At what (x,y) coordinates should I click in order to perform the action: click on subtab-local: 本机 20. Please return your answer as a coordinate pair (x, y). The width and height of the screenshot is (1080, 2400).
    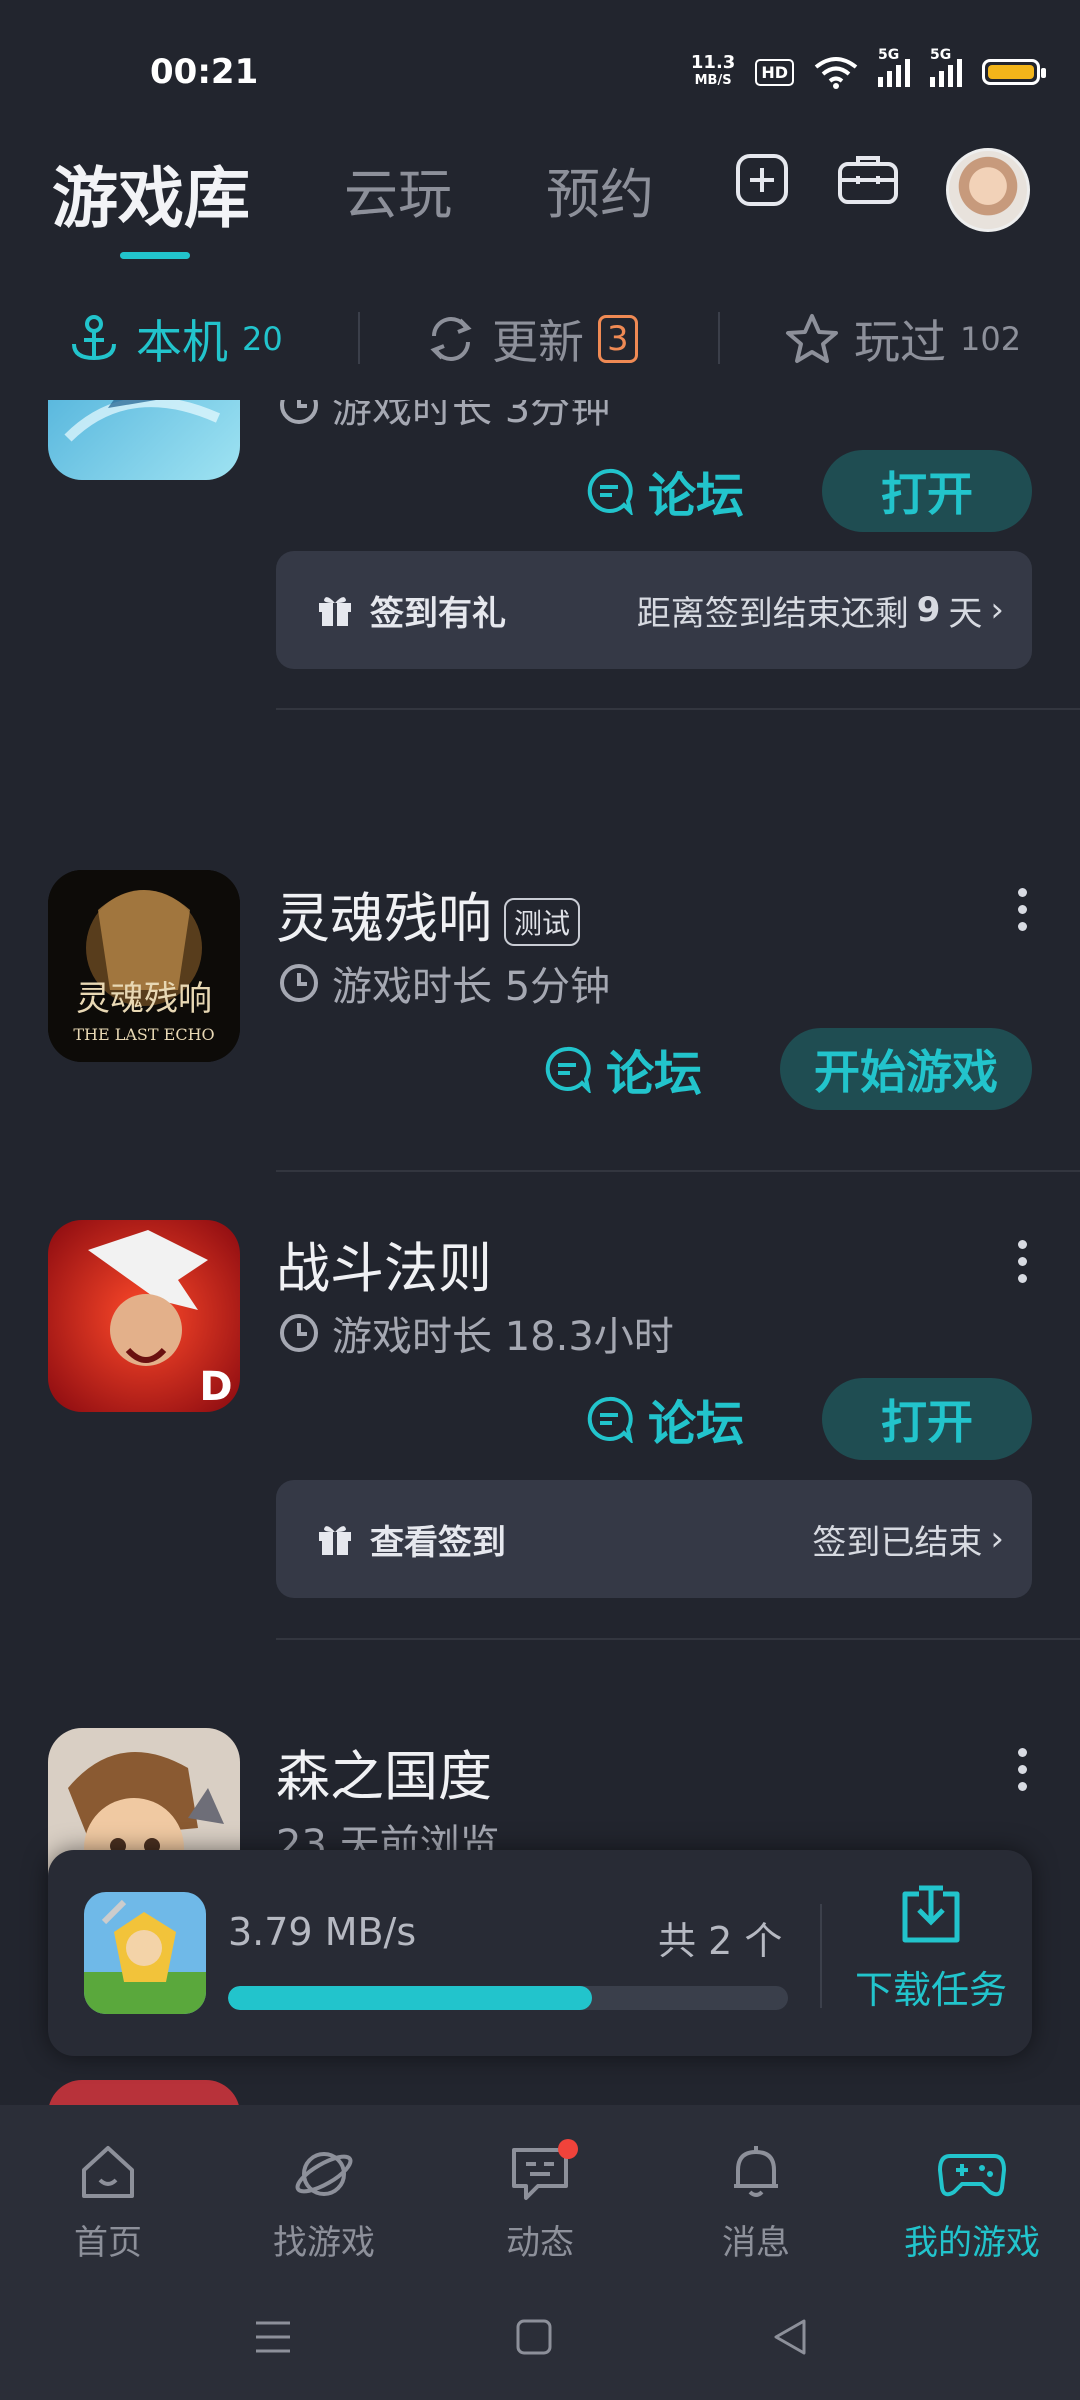
    Looking at the image, I should click on (174, 339).